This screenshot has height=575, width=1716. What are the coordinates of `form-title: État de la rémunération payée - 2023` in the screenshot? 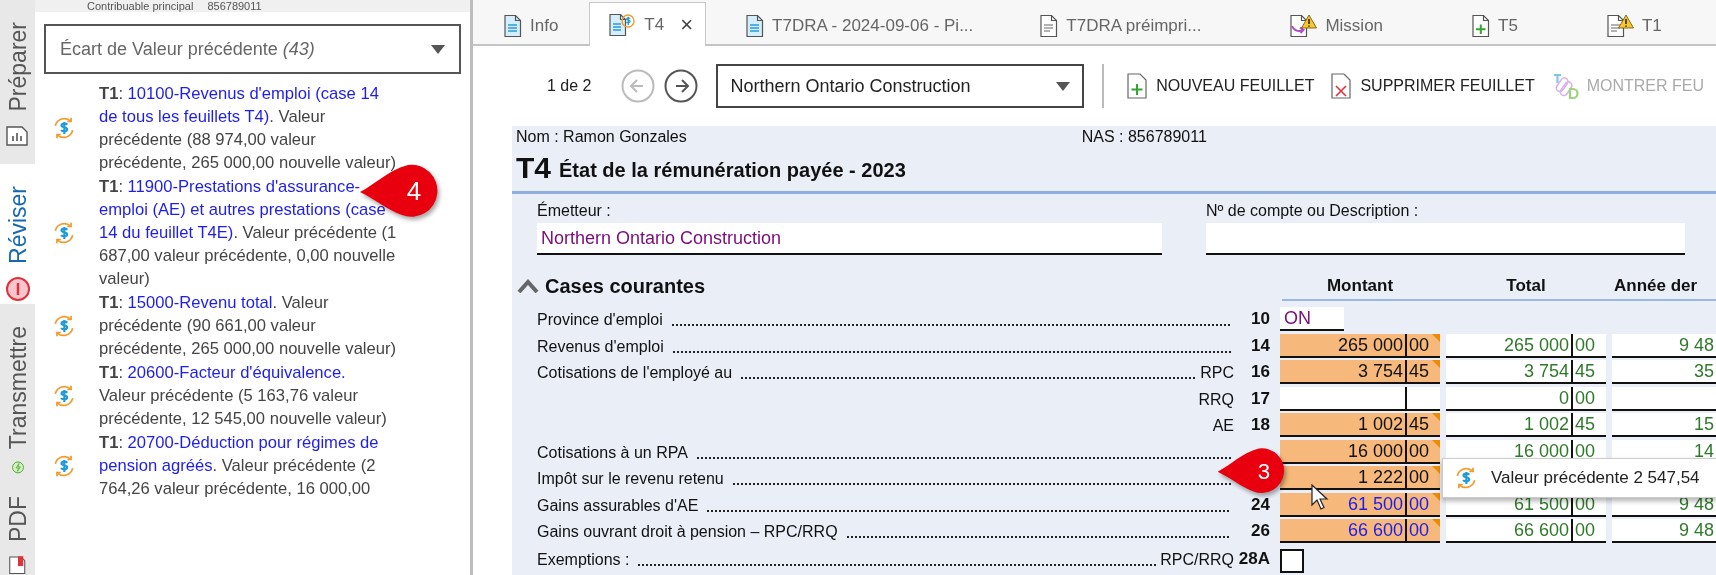 It's located at (732, 170).